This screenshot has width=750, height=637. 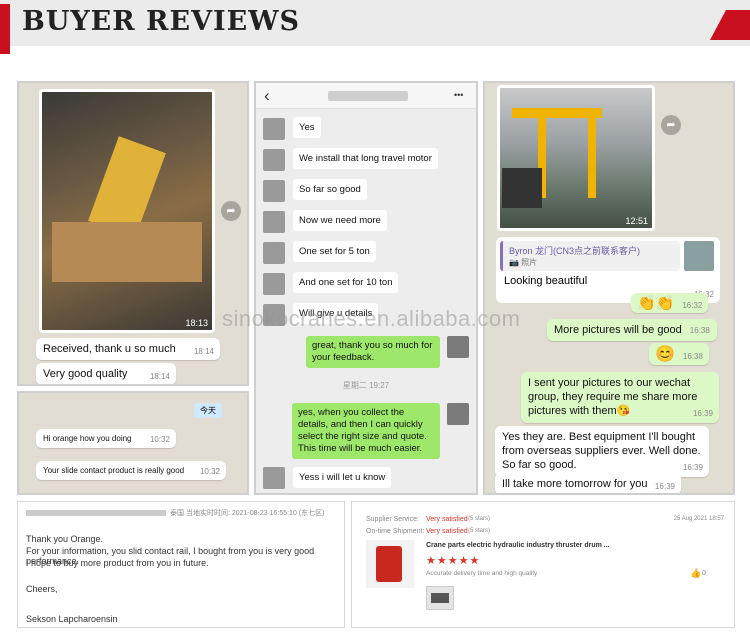 I want to click on quoted-thumbnail, so click(x=699, y=256).